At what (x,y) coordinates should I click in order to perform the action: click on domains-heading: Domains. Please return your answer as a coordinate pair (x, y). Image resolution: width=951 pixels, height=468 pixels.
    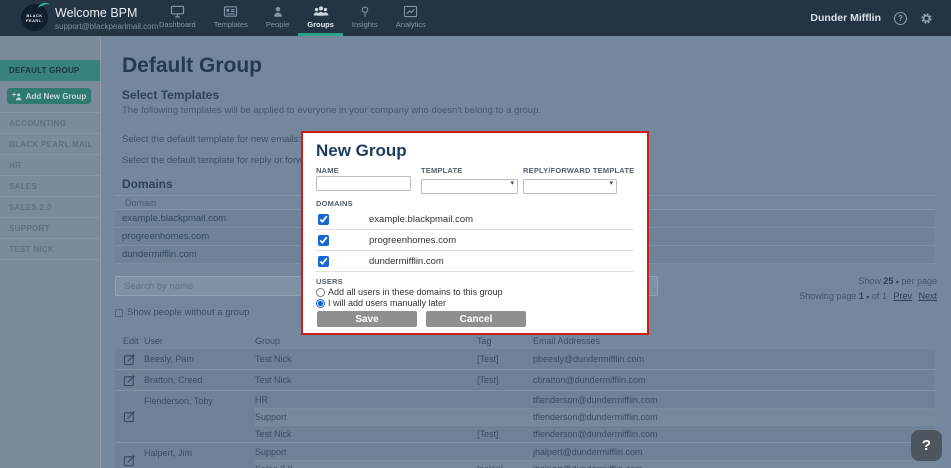
    Looking at the image, I should click on (147, 184).